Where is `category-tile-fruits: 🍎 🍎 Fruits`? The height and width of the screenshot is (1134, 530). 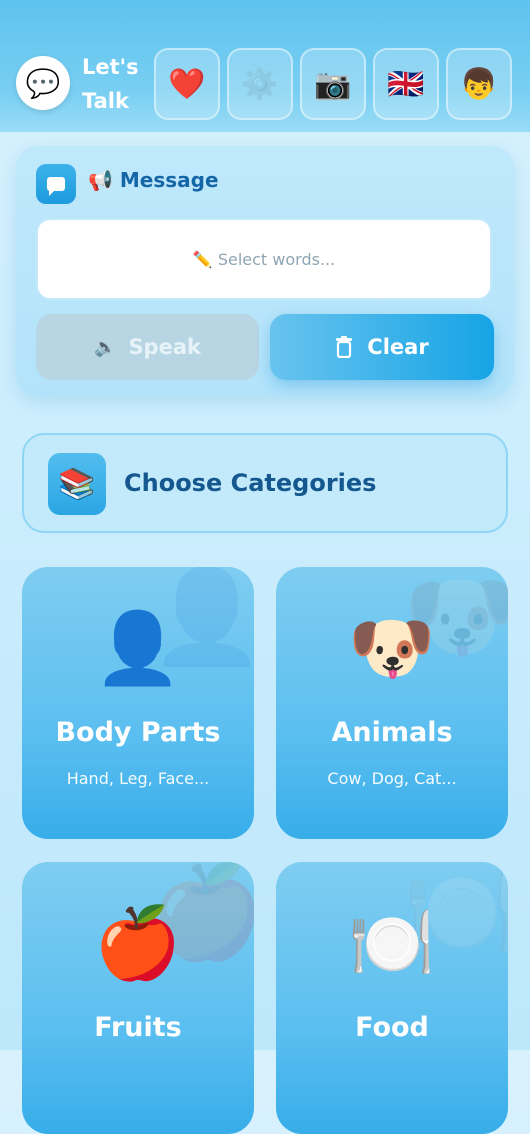
category-tile-fruits: 🍎 🍎 Fruits is located at coordinates (138, 998).